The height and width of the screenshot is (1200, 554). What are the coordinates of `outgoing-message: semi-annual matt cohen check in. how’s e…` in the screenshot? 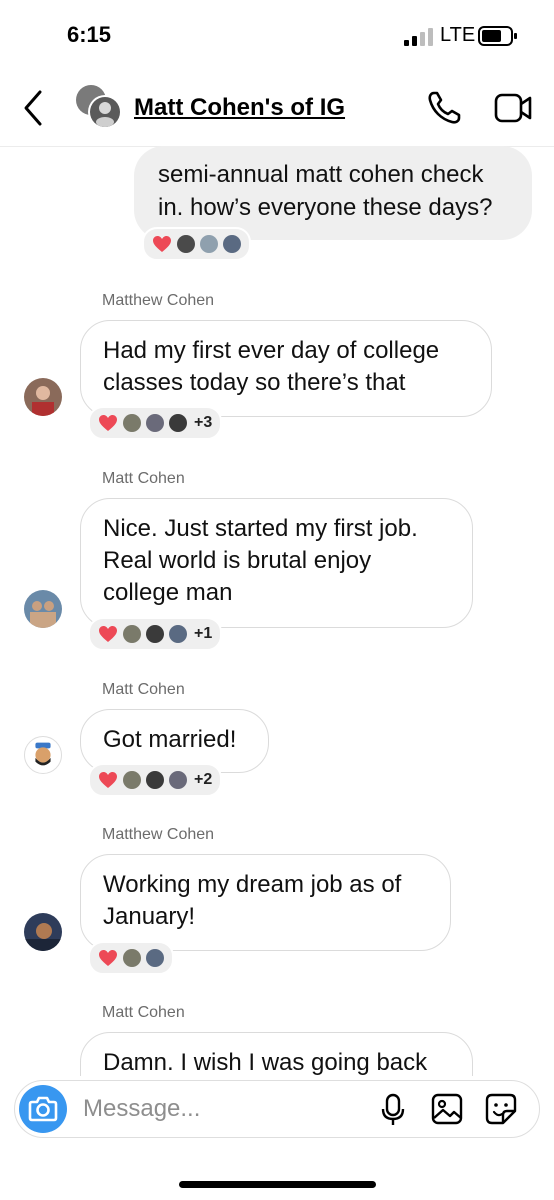 It's located at (333, 193).